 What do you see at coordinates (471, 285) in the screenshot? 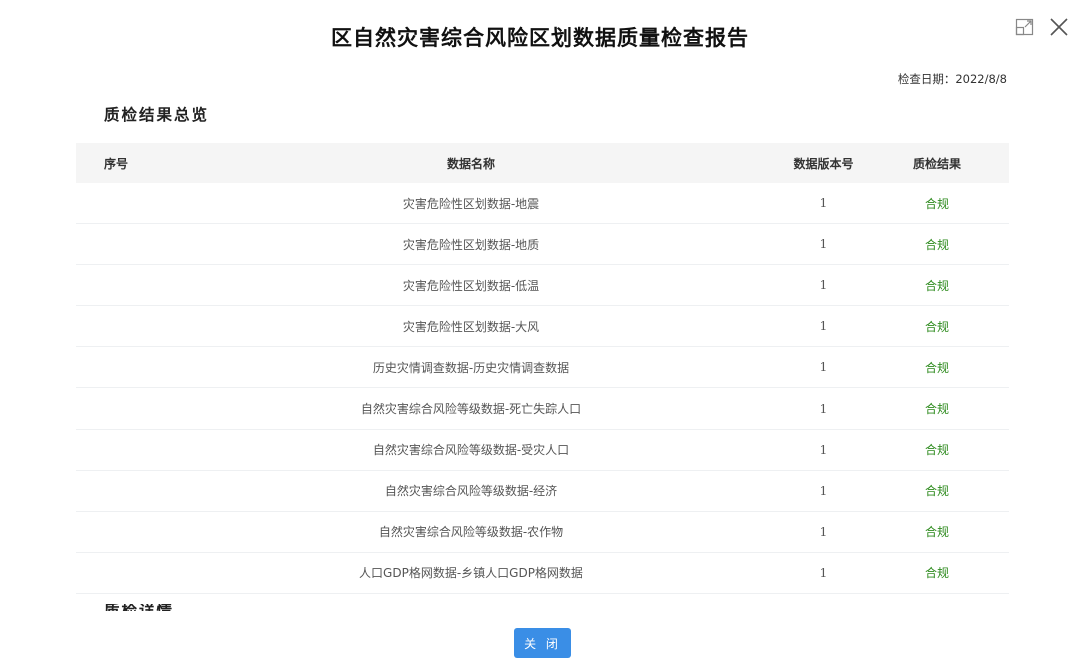
I see `row-name: 灾害危险性区划数据-低温` at bounding box center [471, 285].